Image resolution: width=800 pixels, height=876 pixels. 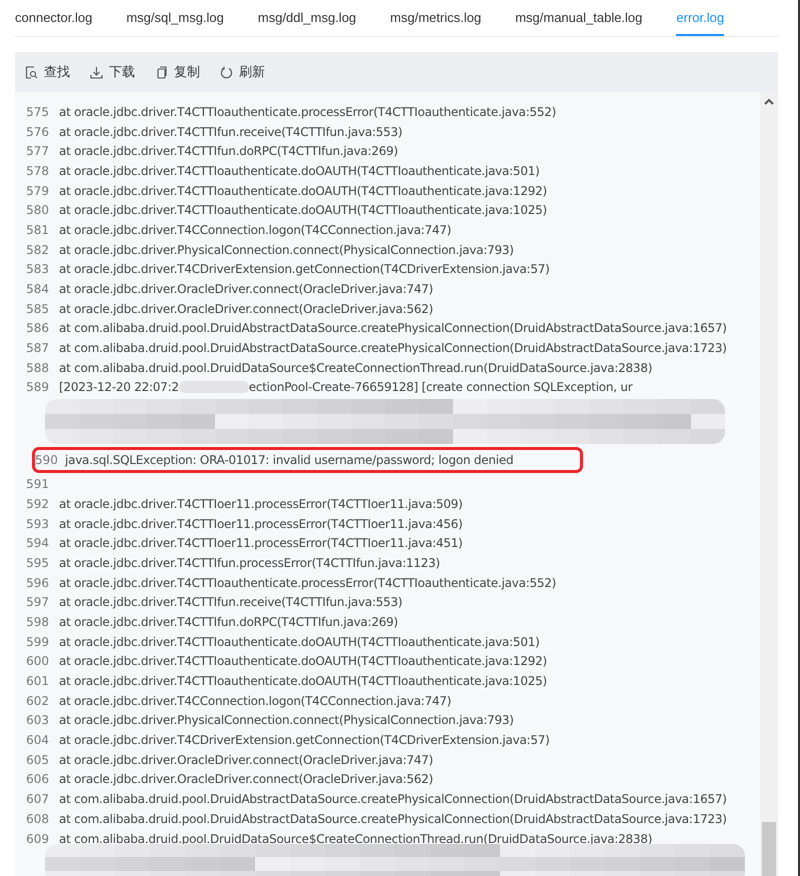 What do you see at coordinates (289, 460) in the screenshot?
I see `log-text: java.sql.SQLException: ORA-01017: invalid username/password; logon denied` at bounding box center [289, 460].